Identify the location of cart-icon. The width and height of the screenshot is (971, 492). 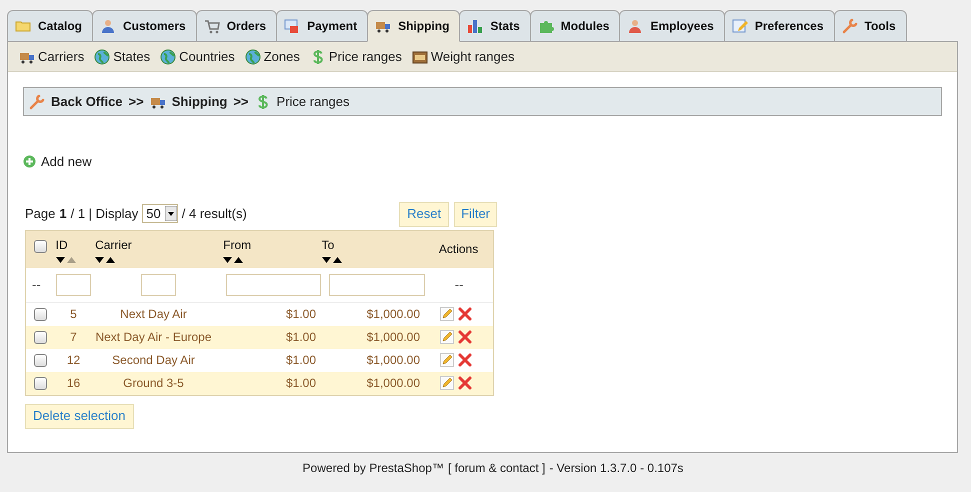
(212, 26).